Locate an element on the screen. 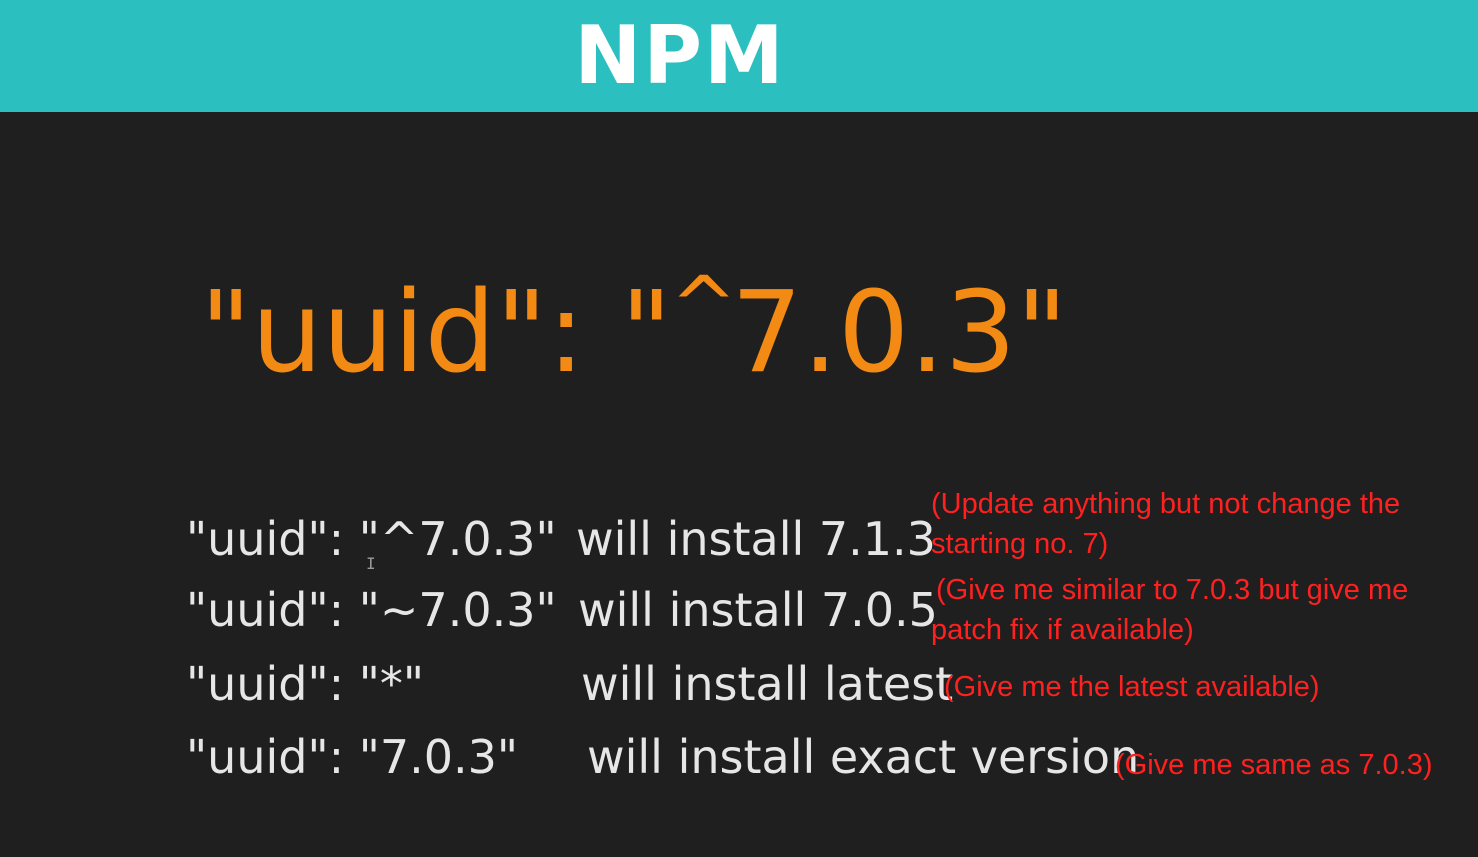 The image size is (1478, 857). headline-prefix: "uuid": " is located at coordinates (436, 333).